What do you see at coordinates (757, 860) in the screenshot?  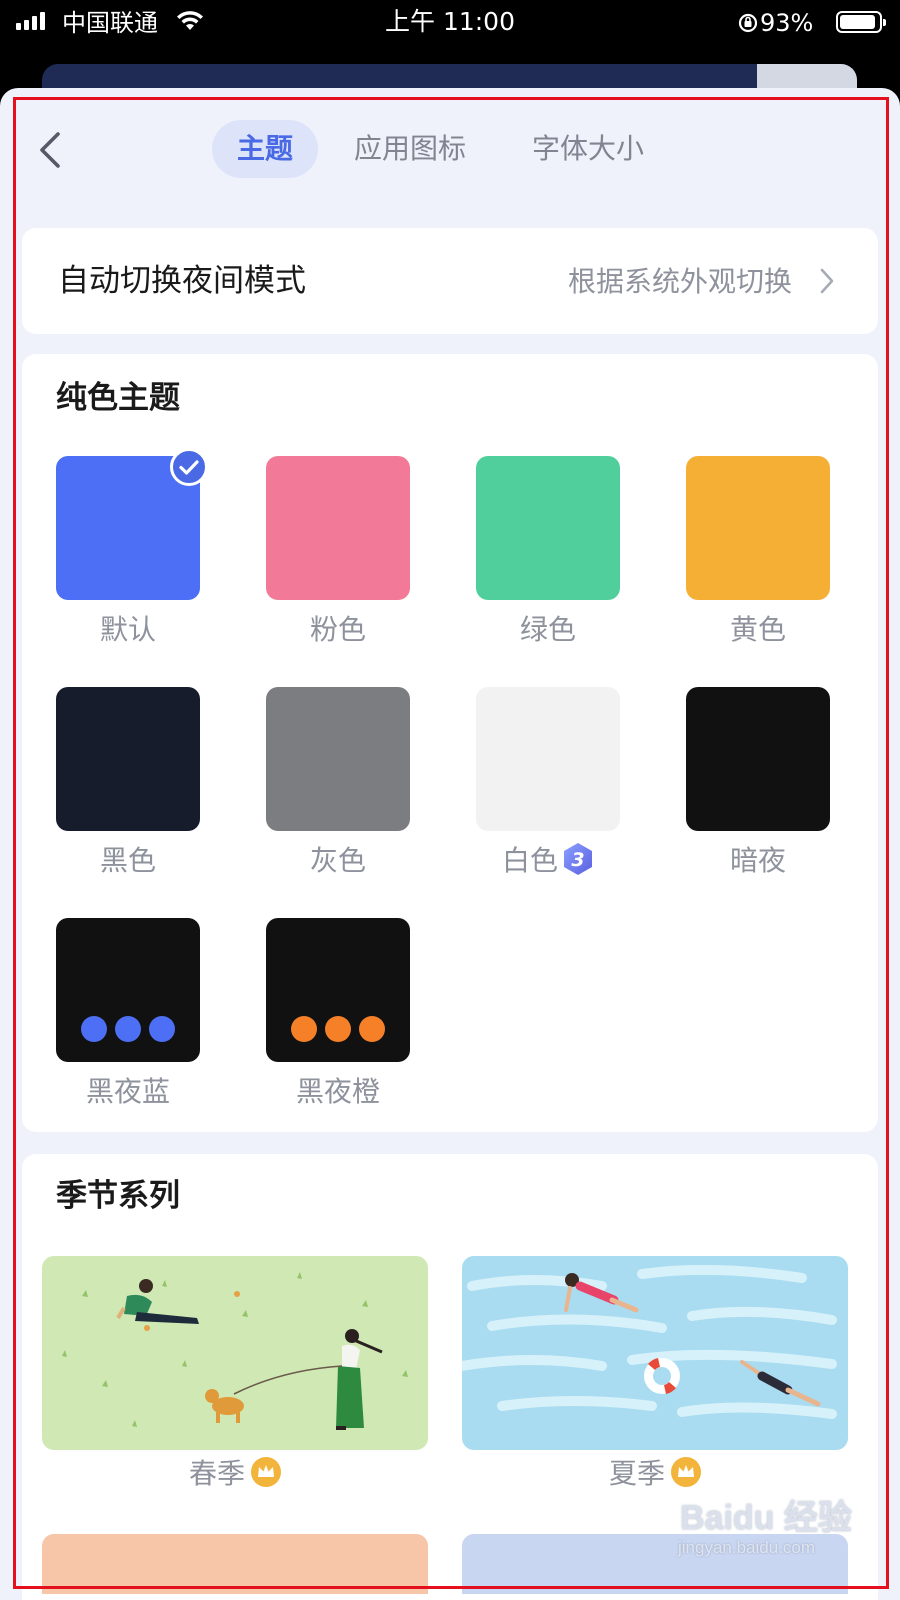 I see `theme-label: 暗夜` at bounding box center [757, 860].